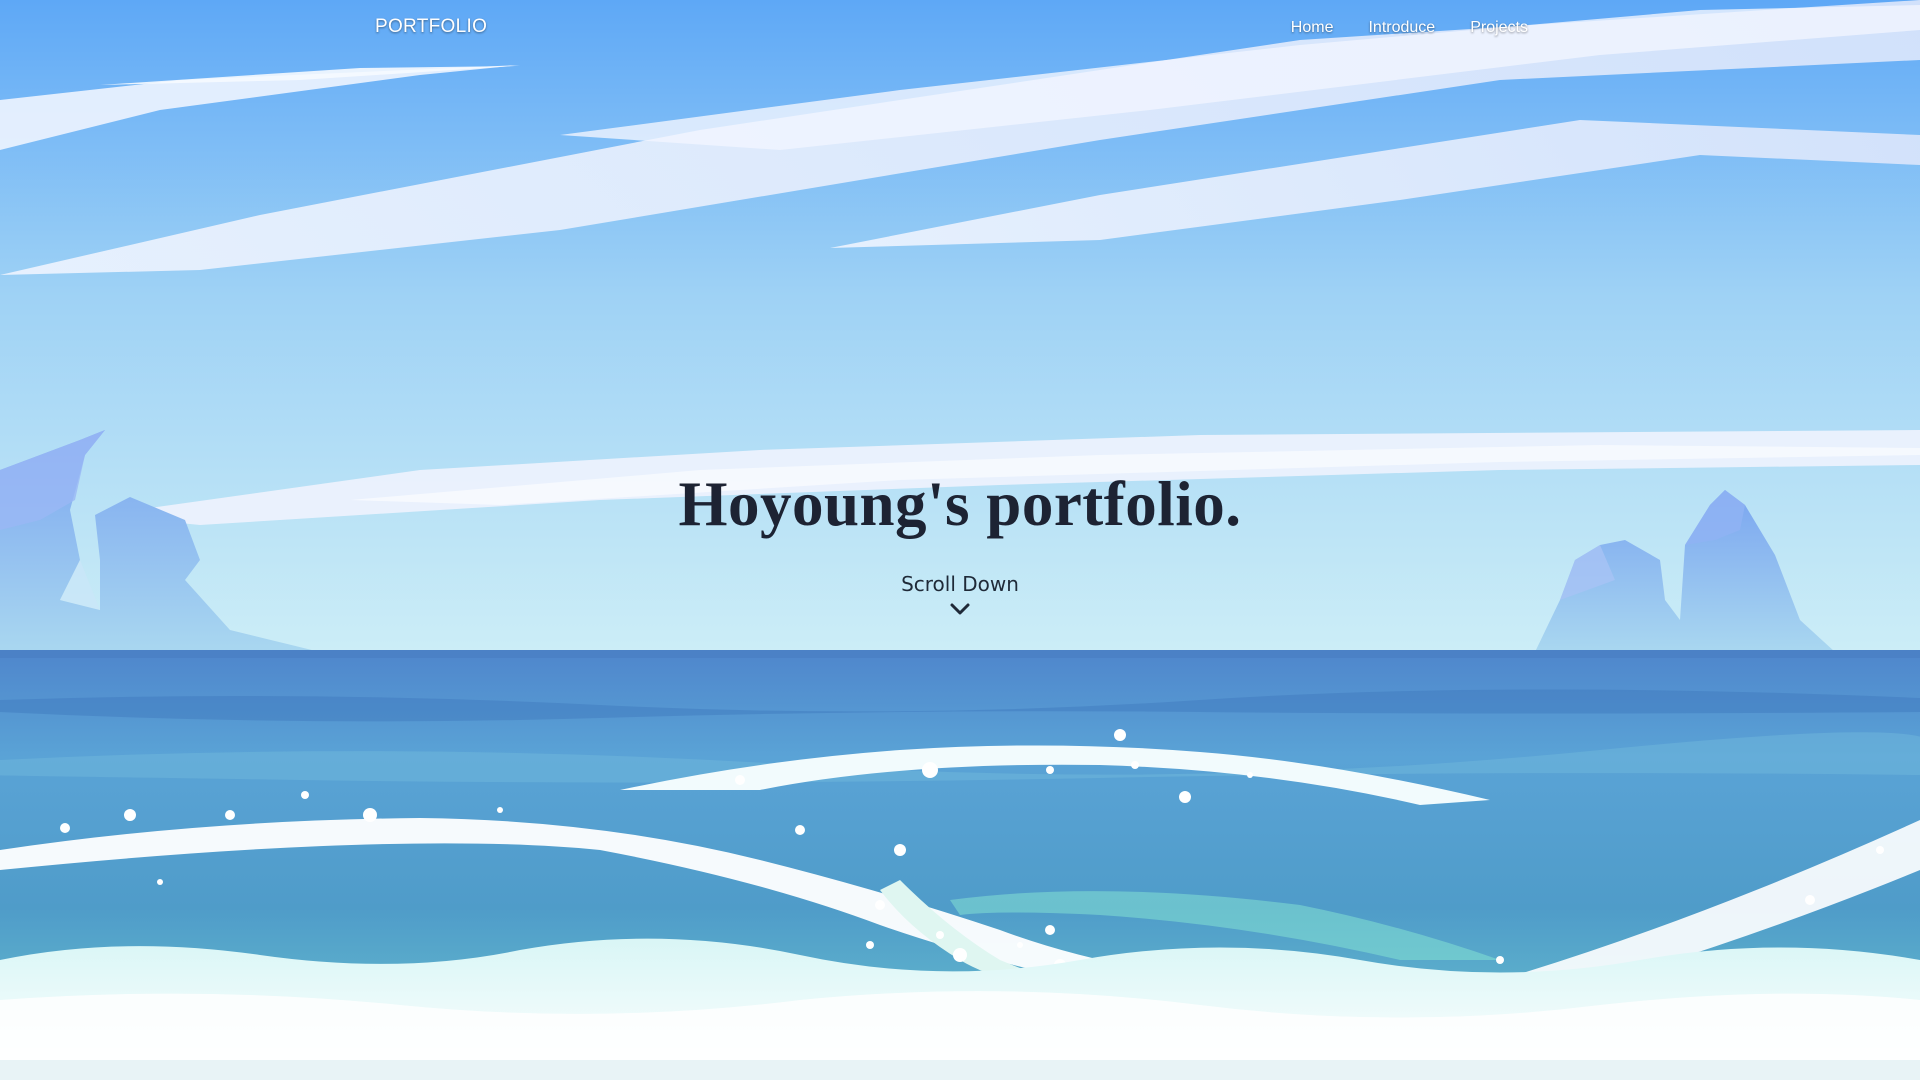  I want to click on top-navbar: PORTFOLIO Home Introduce Projects, so click(960, 30).